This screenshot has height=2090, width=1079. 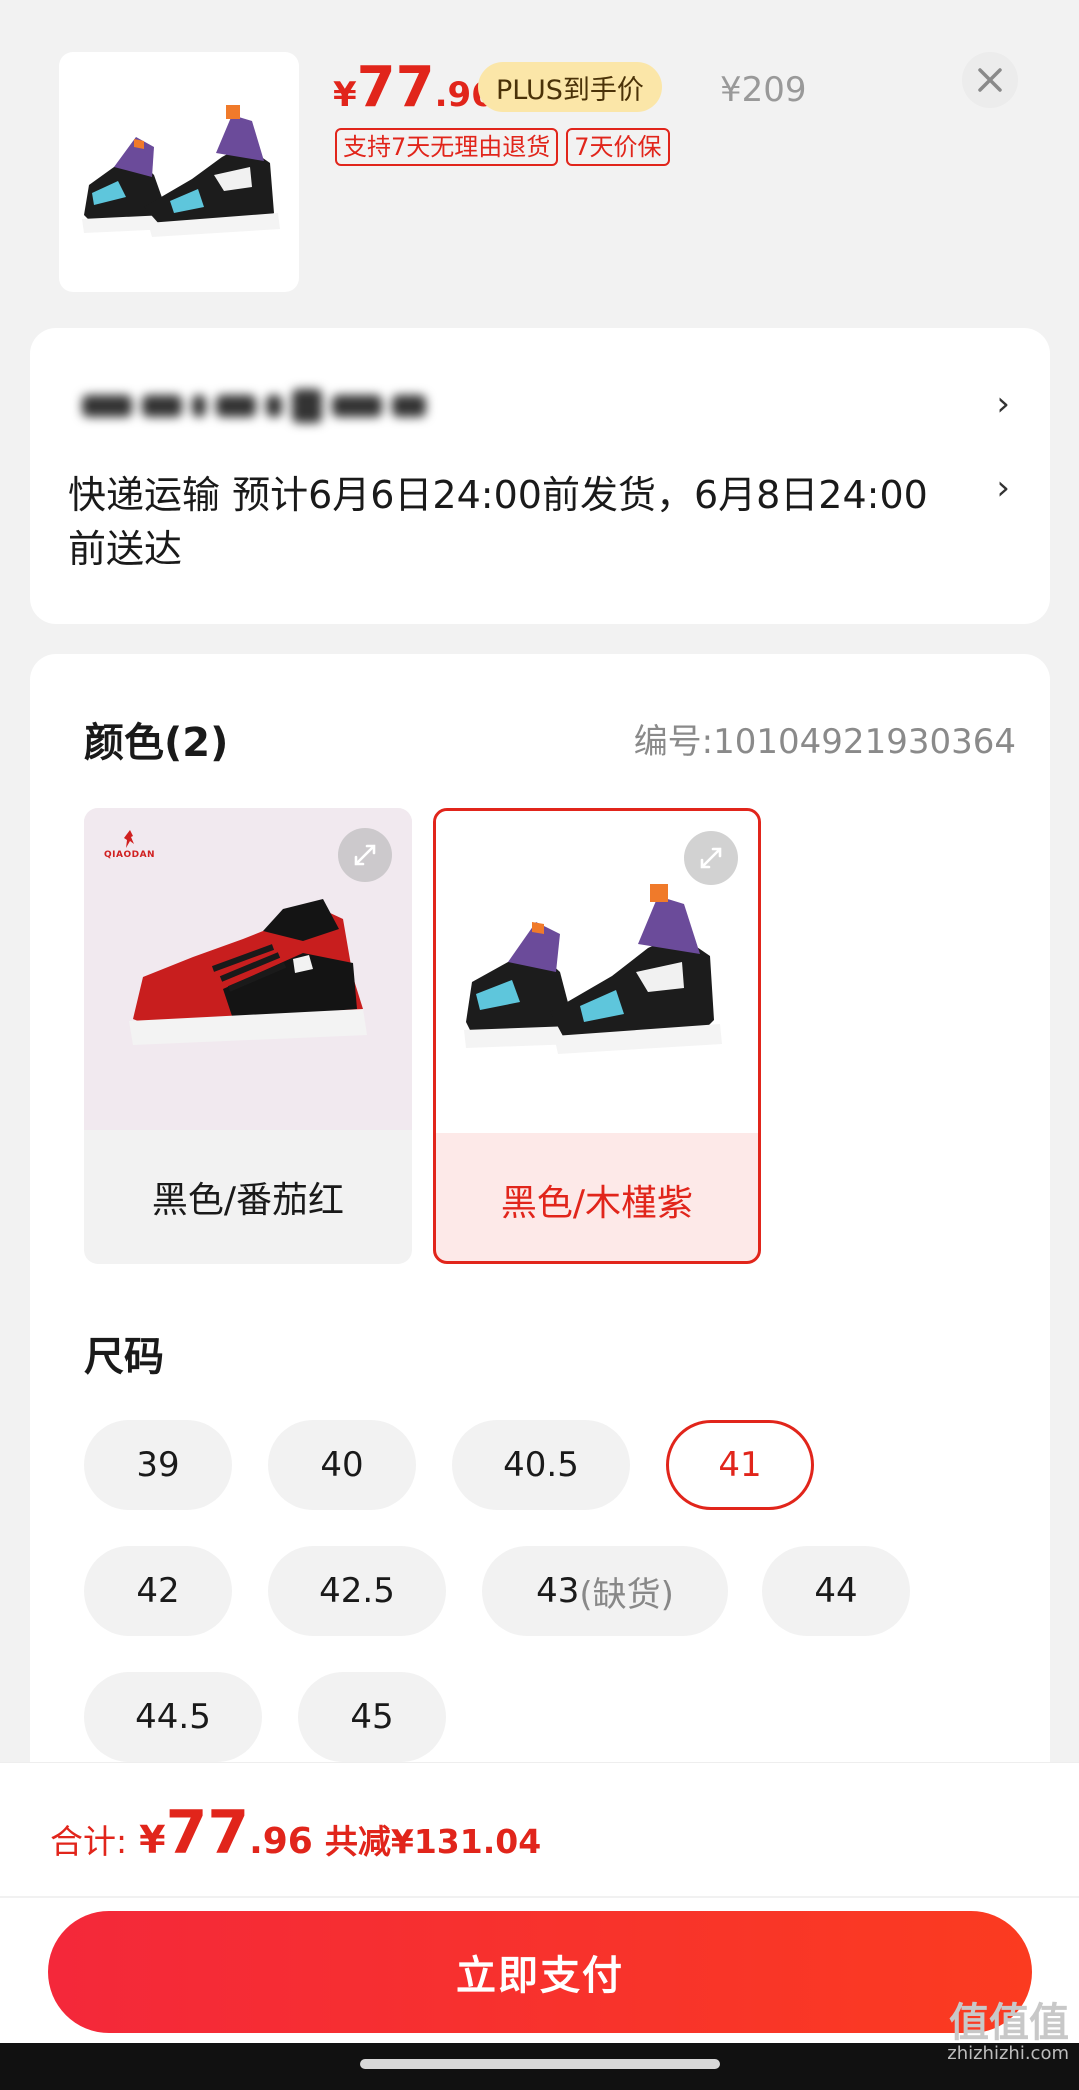 I want to click on price-protect-tag: 7天价保, so click(x=618, y=147).